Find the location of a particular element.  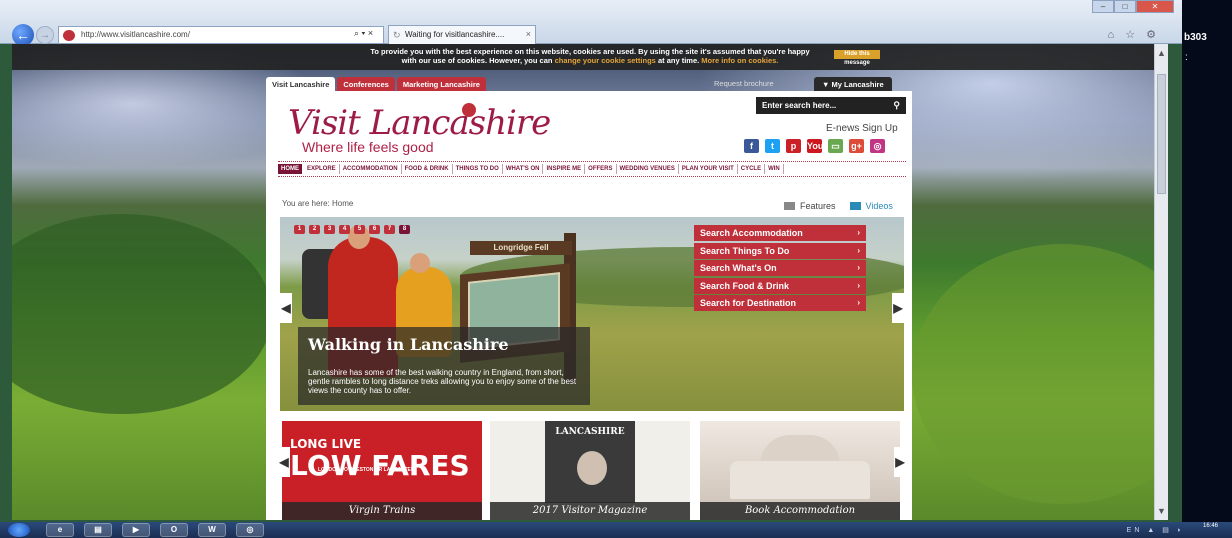

nav-item-things-to-do: THINGS TO DO is located at coordinates (478, 169).